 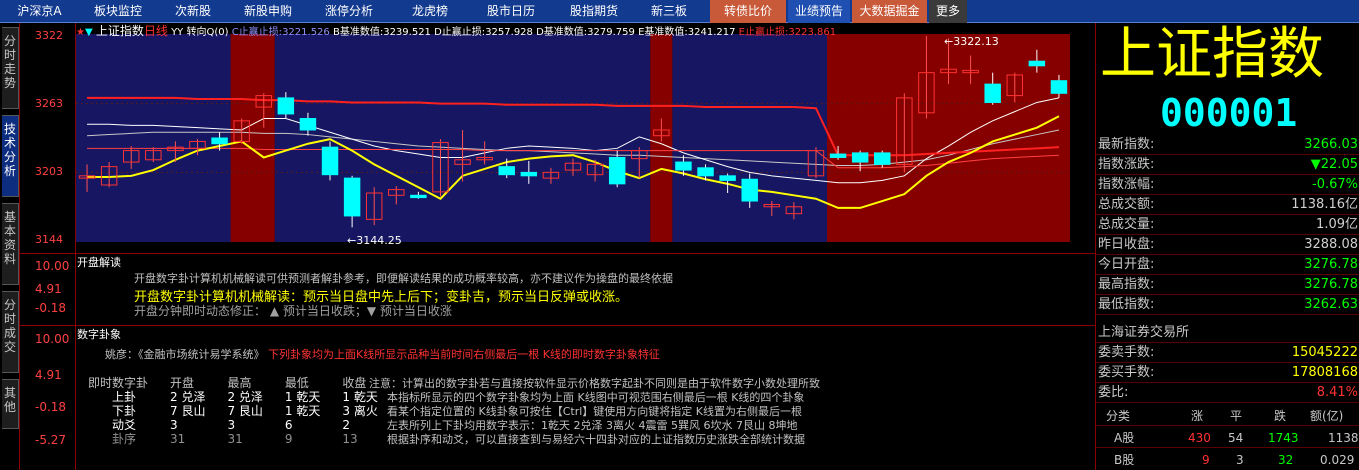 I want to click on breadth-cell: 9, so click(x=1206, y=460).